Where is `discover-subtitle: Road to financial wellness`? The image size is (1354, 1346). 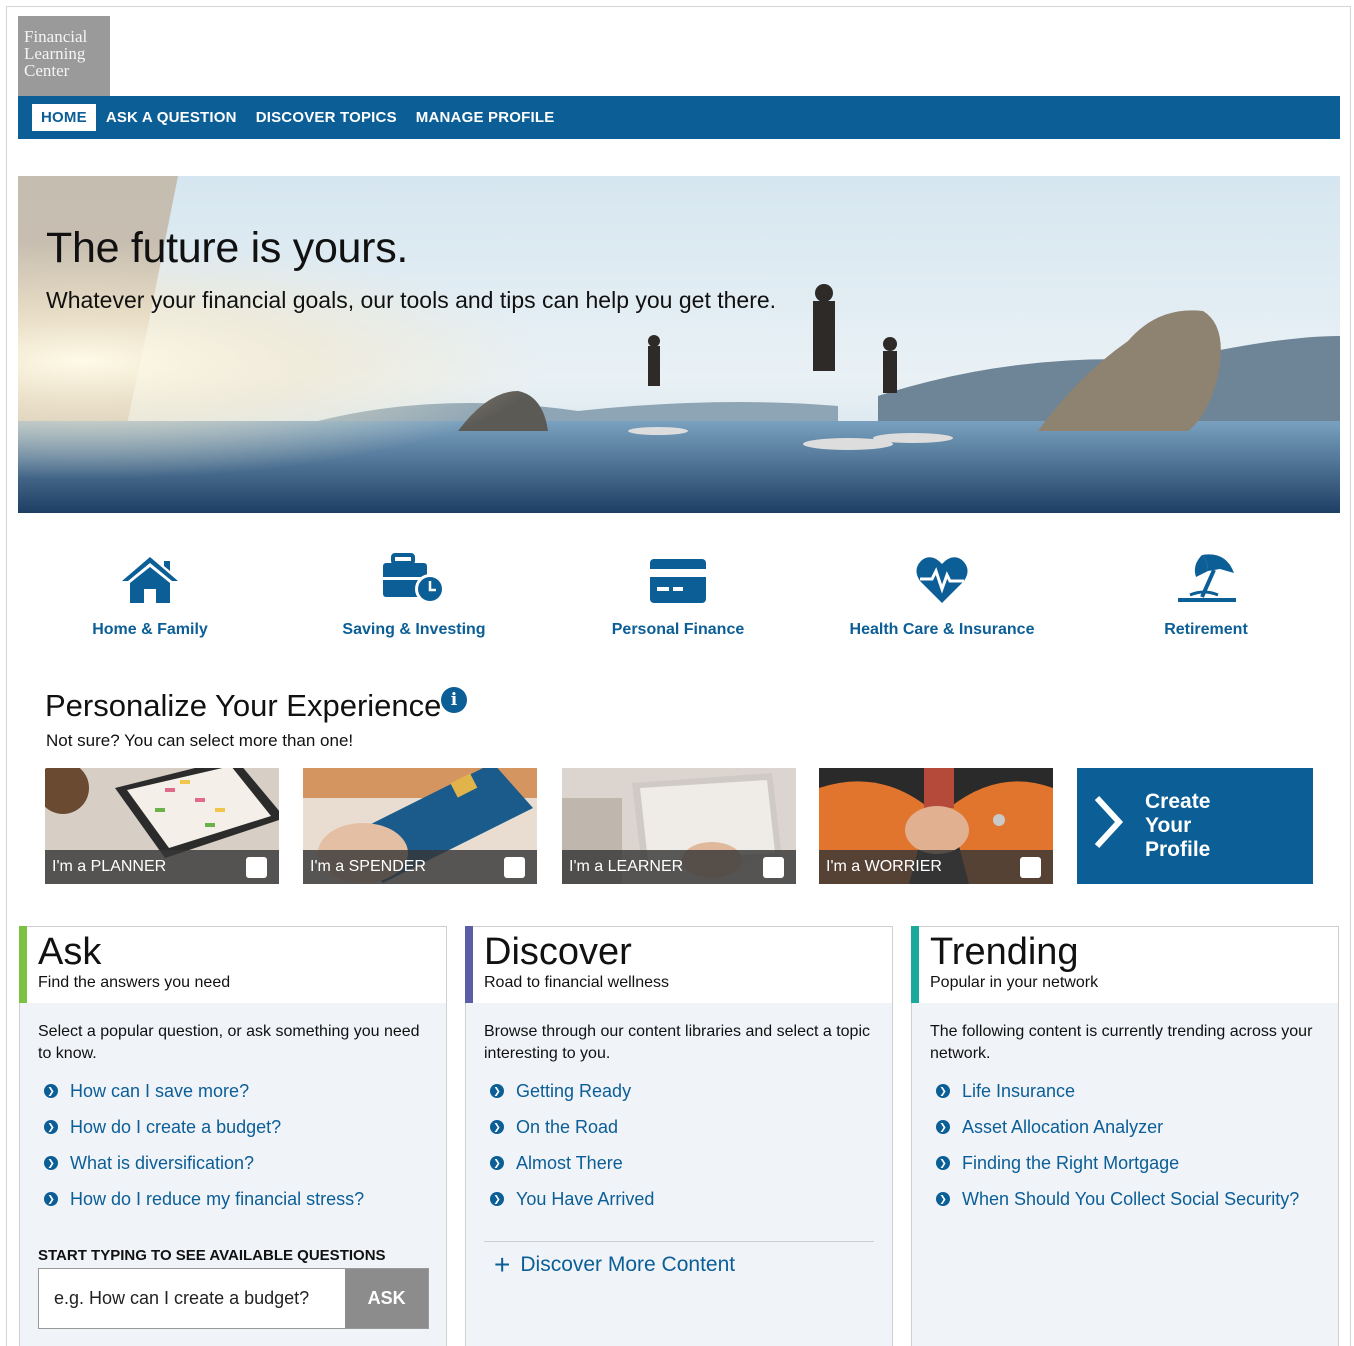 discover-subtitle: Road to financial wellness is located at coordinates (576, 982).